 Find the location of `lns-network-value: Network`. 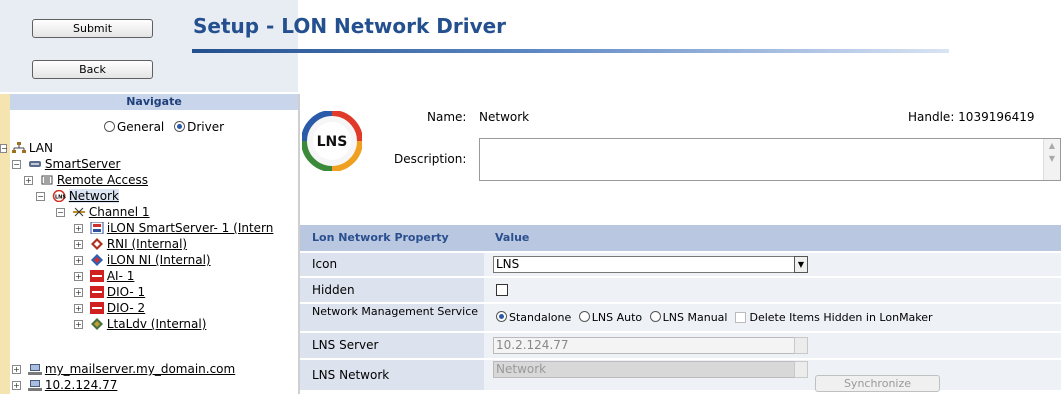

lns-network-value: Network is located at coordinates (521, 369).